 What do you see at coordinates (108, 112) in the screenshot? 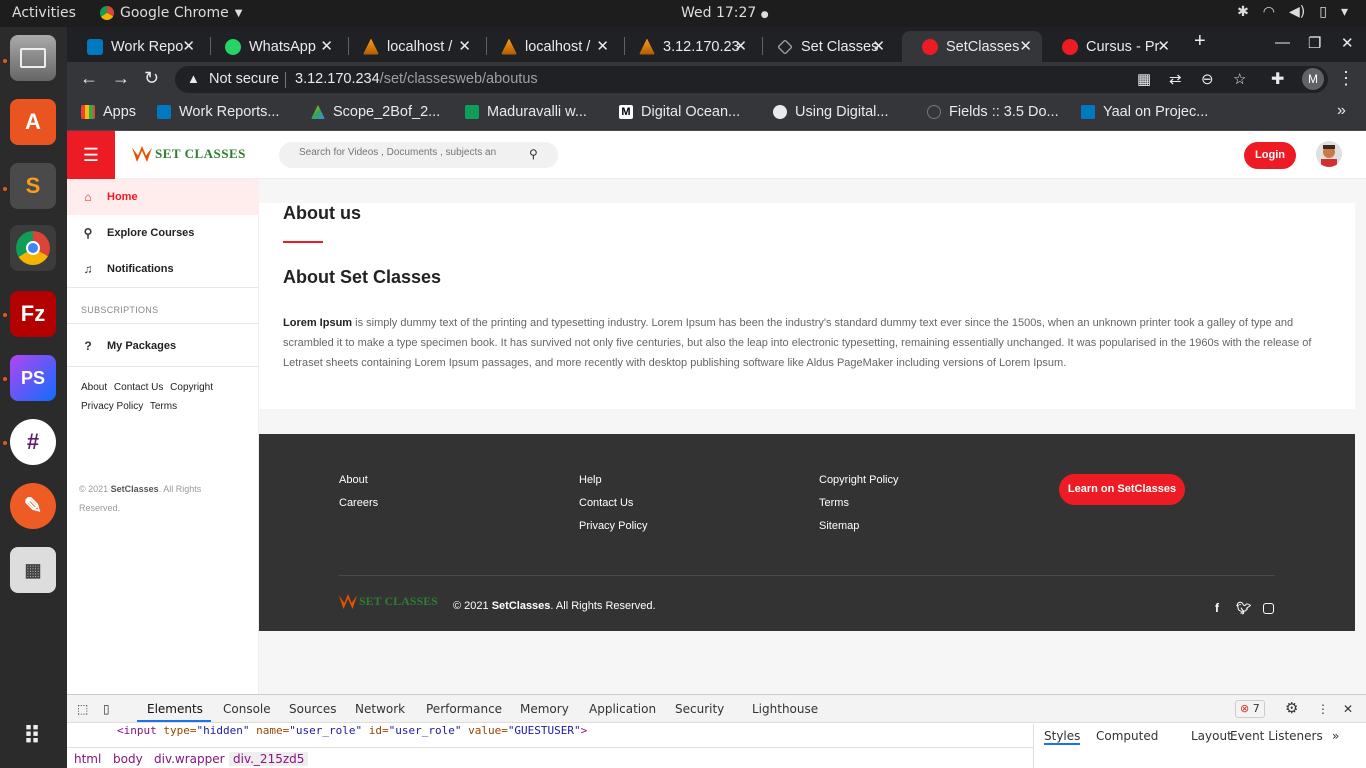
I see `bookmark-apps: Apps` at bounding box center [108, 112].